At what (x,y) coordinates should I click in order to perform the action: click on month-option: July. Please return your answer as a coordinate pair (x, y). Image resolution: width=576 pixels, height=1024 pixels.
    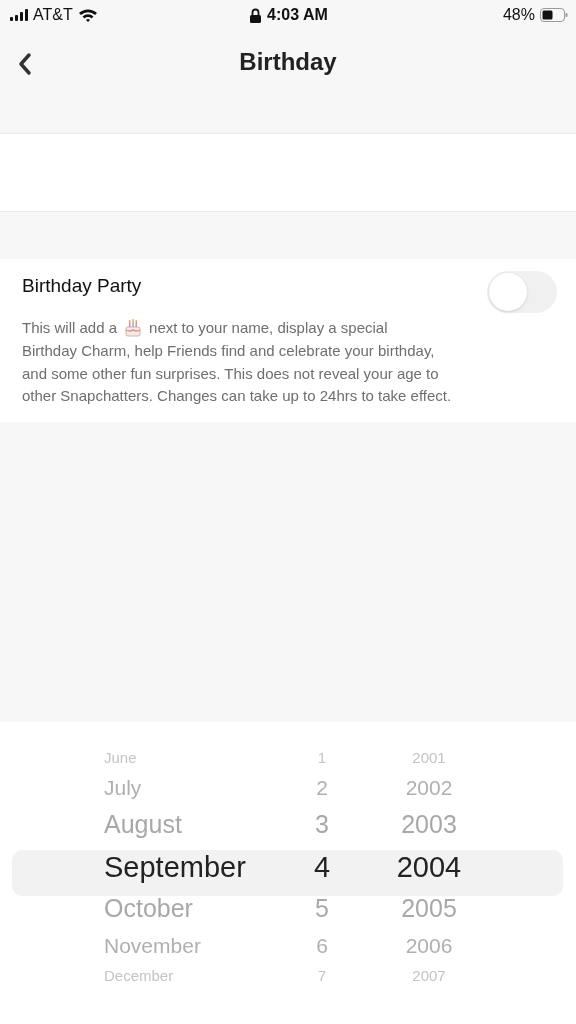
    Looking at the image, I should click on (179, 788).